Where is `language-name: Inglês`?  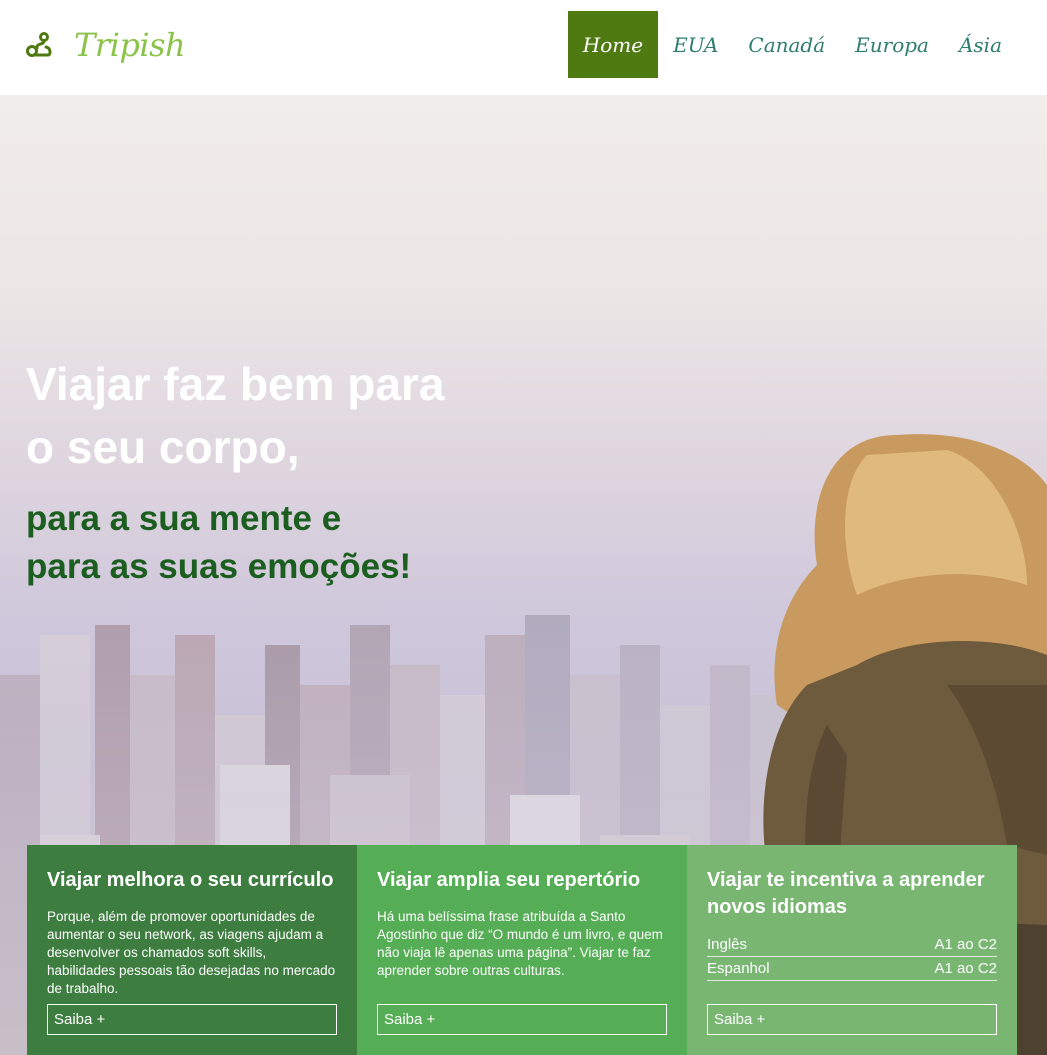
language-name: Inglês is located at coordinates (727, 944).